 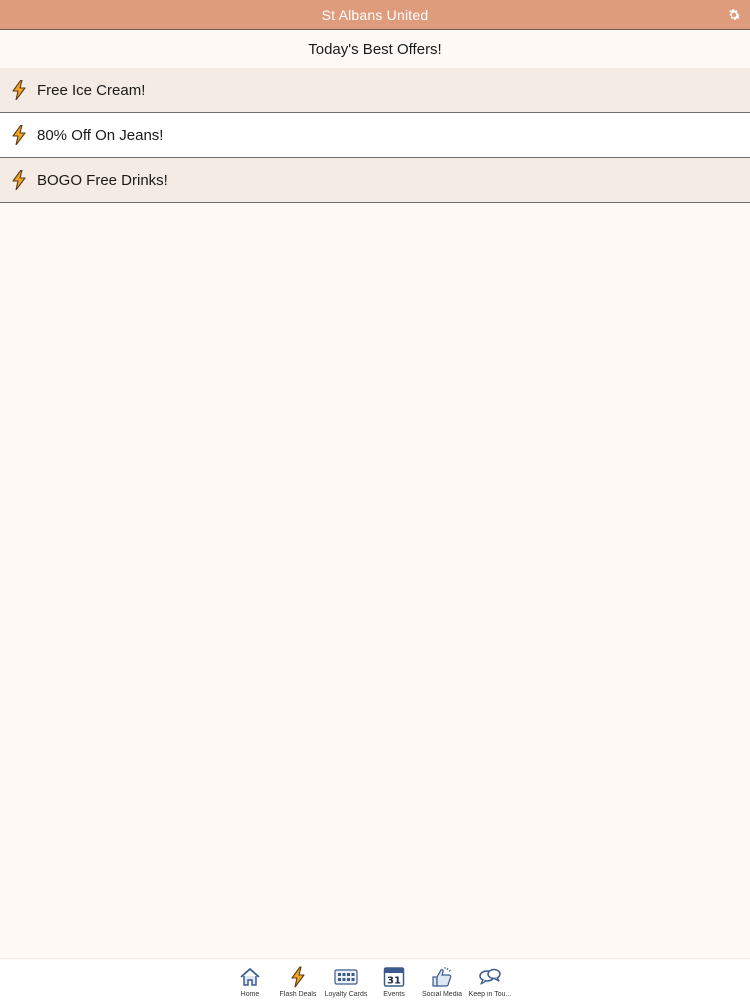 I want to click on gear-icon, so click(x=734, y=14).